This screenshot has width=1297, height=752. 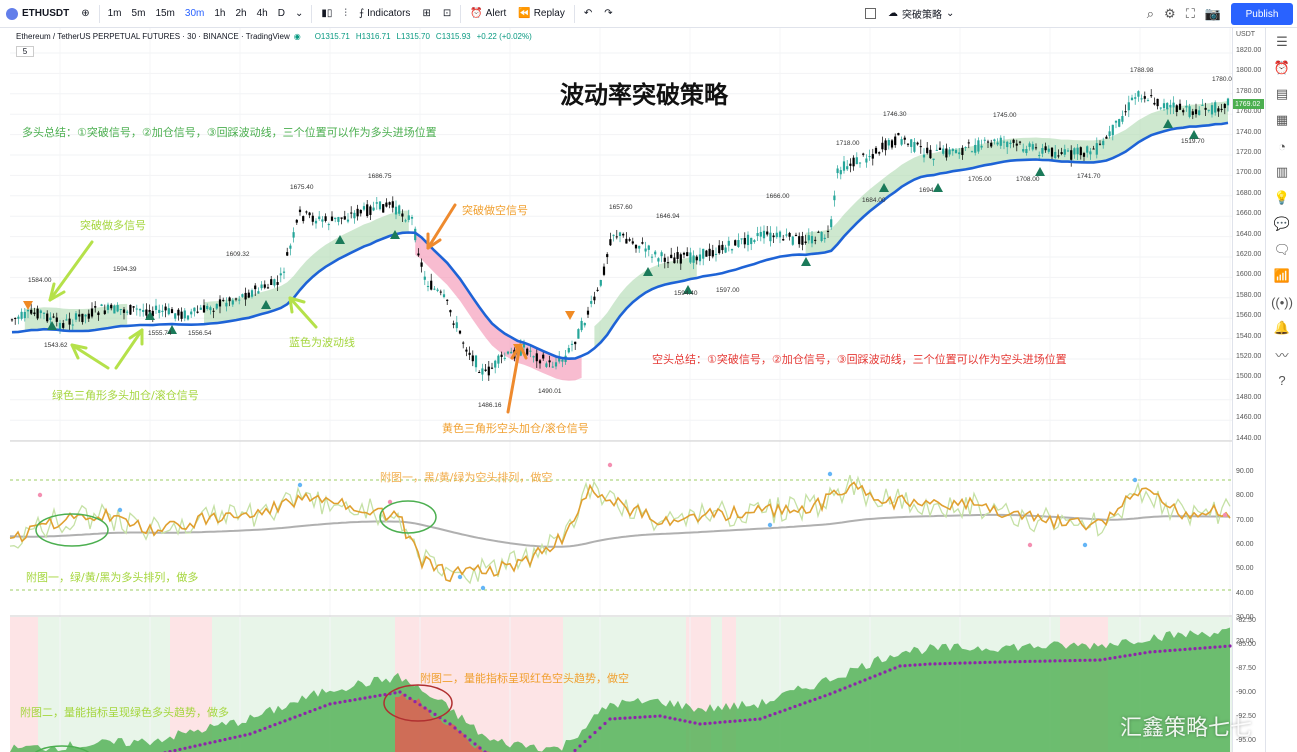 I want to click on sub1-tick: 60.00, so click(x=1245, y=544).